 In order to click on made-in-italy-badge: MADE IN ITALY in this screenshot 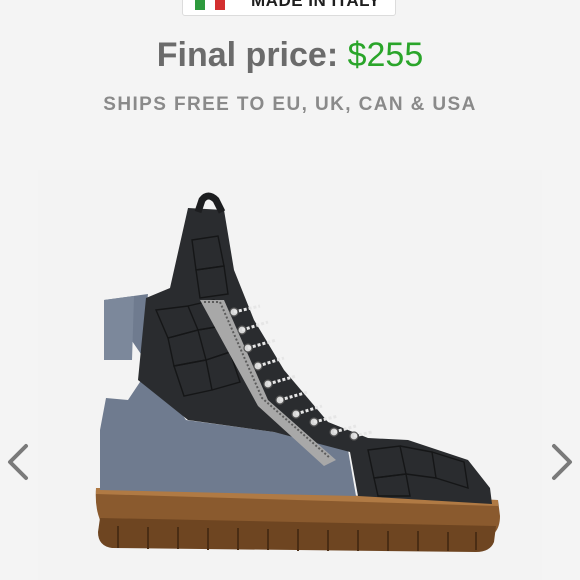, I will do `click(289, 8)`.